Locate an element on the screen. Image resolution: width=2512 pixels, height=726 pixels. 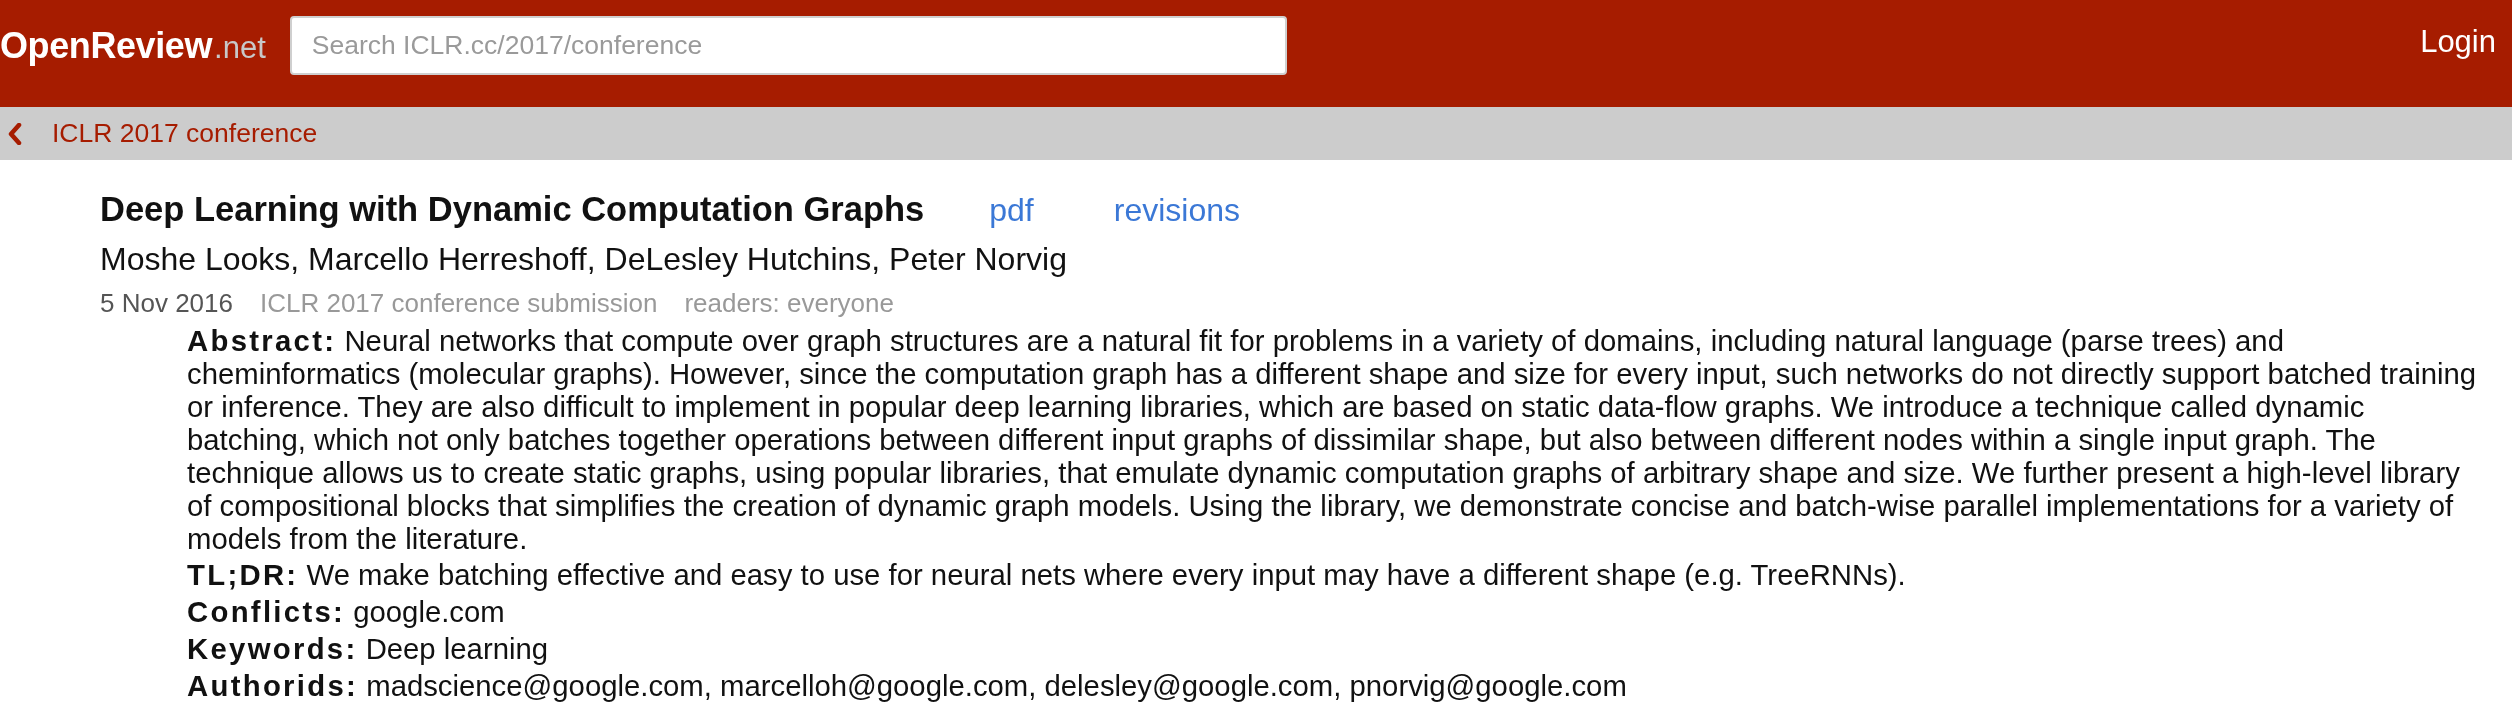
note-link: revisions is located at coordinates (1176, 210).